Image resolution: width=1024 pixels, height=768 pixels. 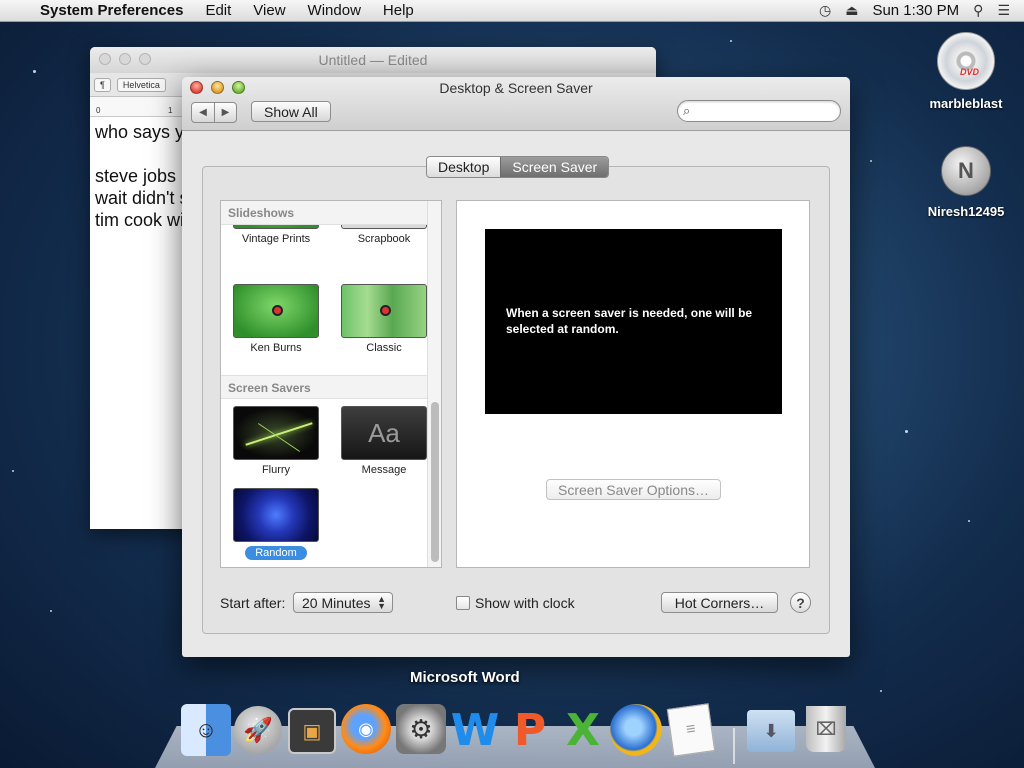 I want to click on menu-window: Window, so click(x=334, y=10).